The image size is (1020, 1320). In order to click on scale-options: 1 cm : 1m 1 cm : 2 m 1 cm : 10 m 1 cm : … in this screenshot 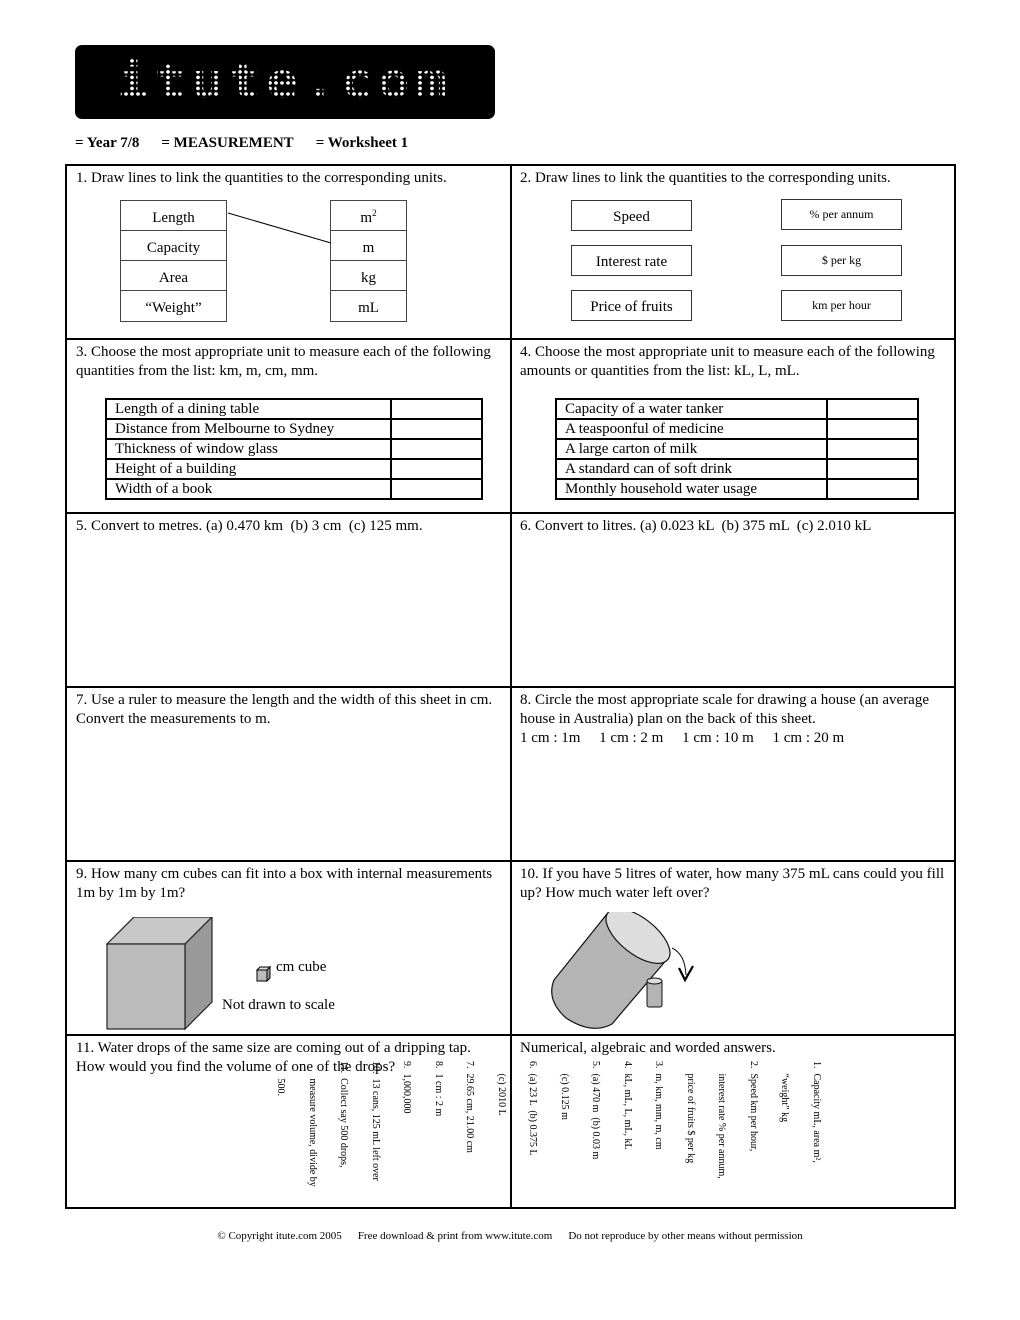, I will do `click(734, 738)`.